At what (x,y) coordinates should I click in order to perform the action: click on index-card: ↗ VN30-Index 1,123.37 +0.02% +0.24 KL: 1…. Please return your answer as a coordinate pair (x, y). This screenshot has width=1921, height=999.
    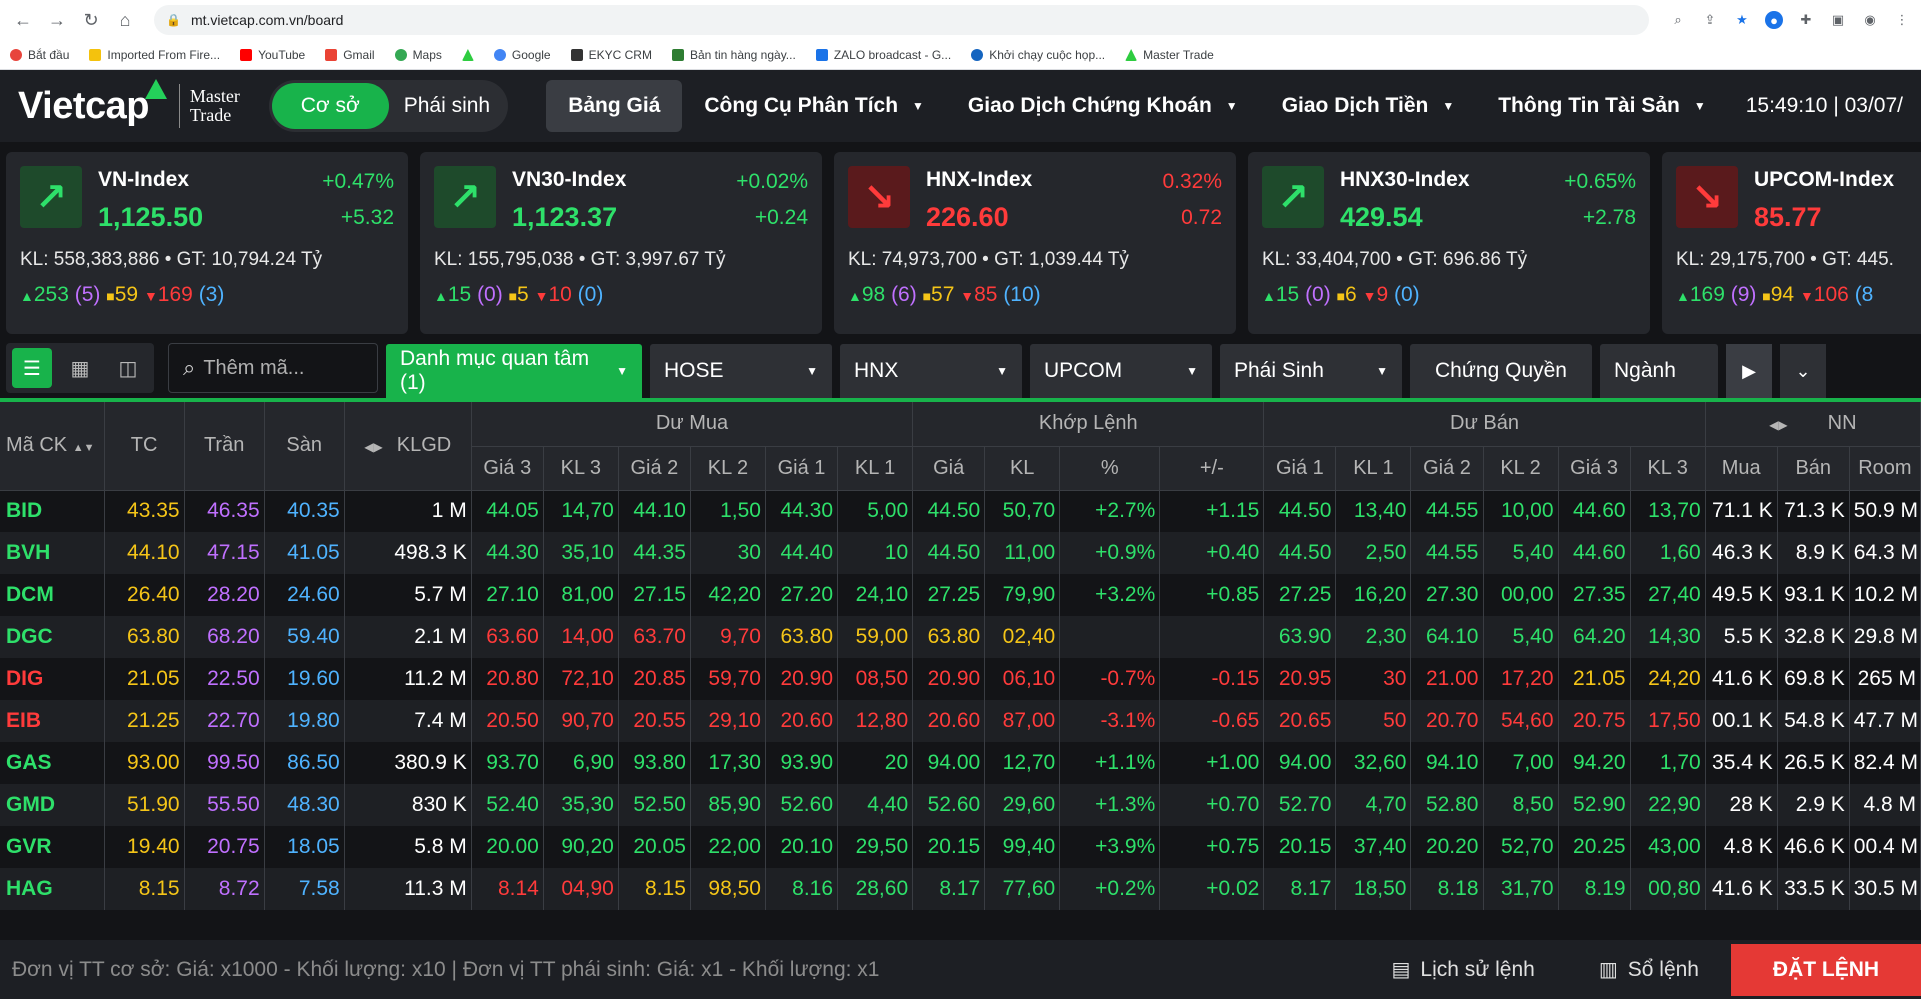
    Looking at the image, I should click on (621, 243).